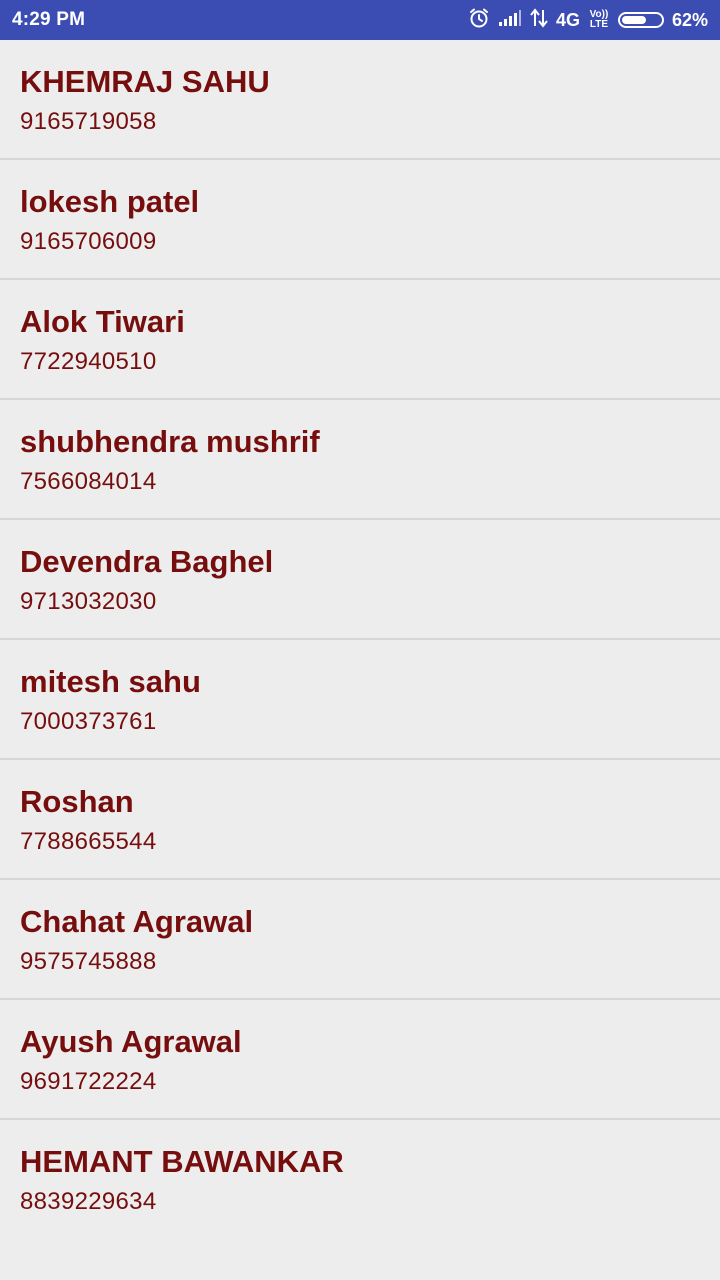  What do you see at coordinates (49, 19) in the screenshot?
I see `status-time: 4:29 PM` at bounding box center [49, 19].